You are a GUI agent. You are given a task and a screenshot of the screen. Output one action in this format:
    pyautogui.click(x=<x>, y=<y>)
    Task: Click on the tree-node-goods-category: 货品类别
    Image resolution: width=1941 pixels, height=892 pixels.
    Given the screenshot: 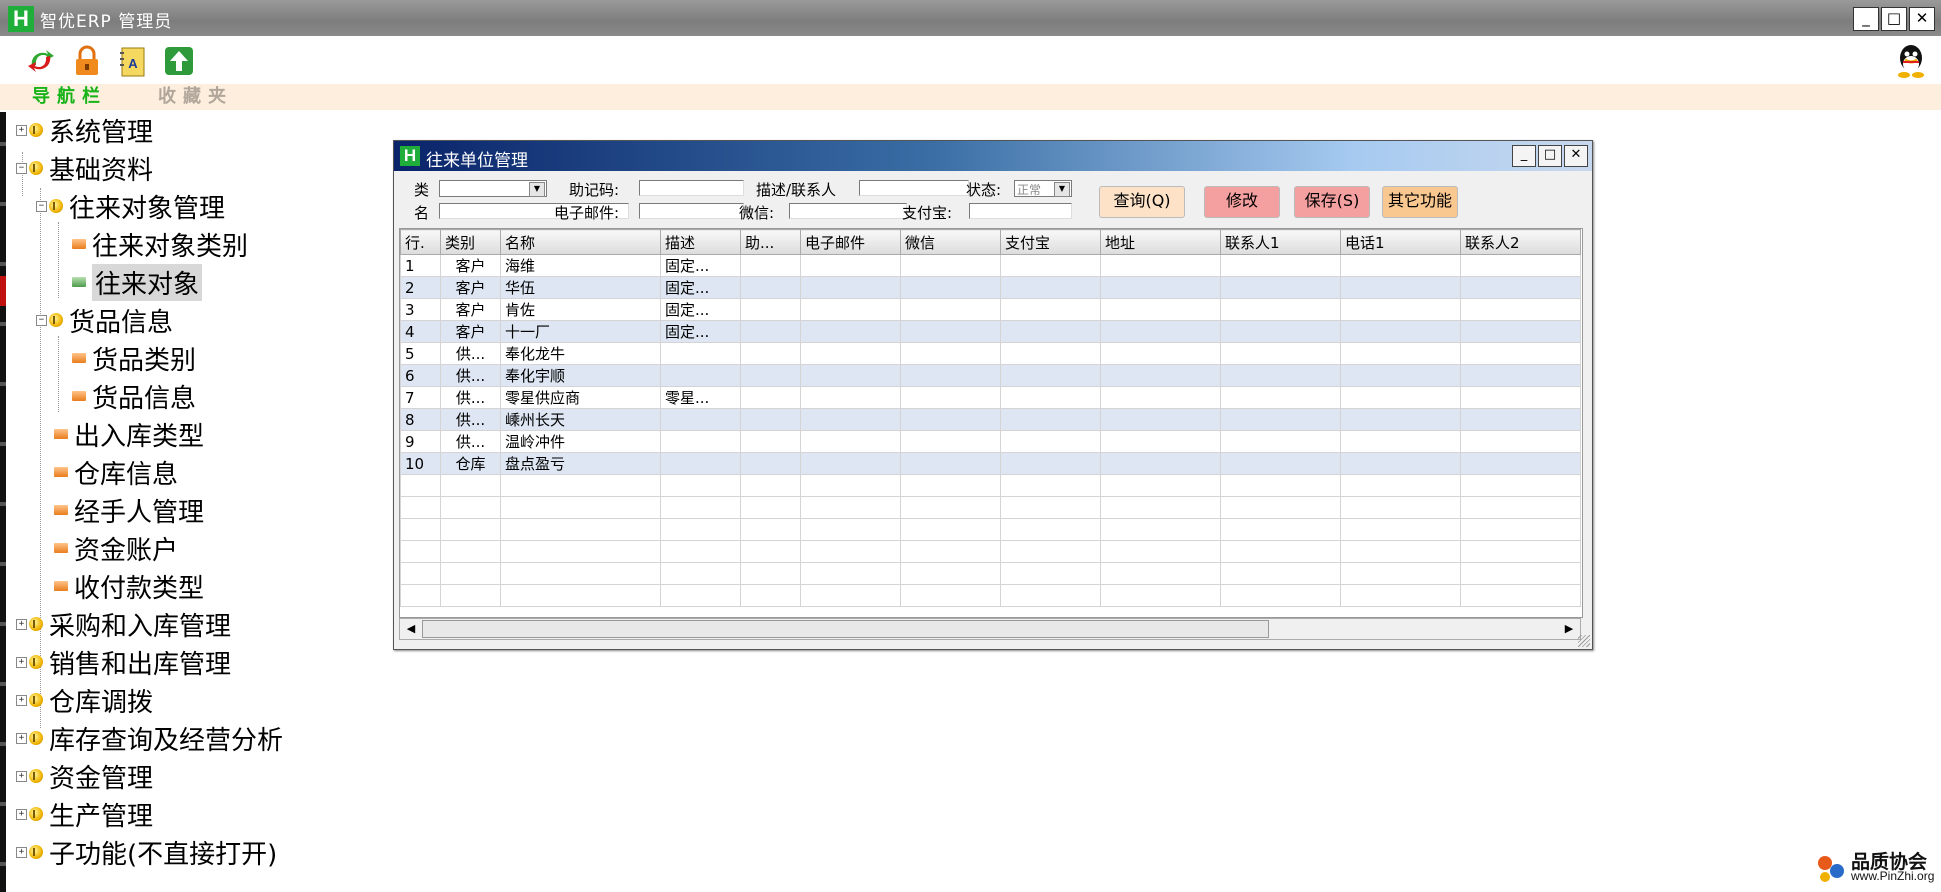 What is the action you would take?
    pyautogui.click(x=134, y=358)
    